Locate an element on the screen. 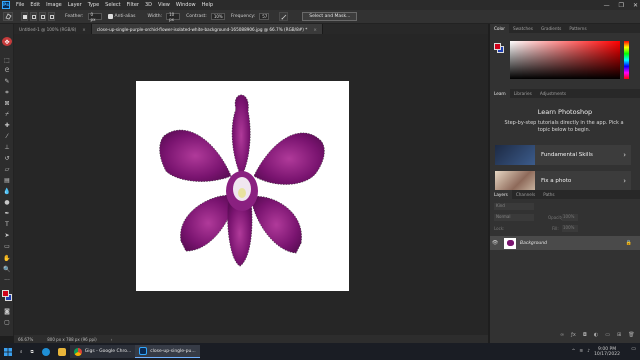 This screenshot has height=360, width=640. new-selection-button is located at coordinates (24, 16).